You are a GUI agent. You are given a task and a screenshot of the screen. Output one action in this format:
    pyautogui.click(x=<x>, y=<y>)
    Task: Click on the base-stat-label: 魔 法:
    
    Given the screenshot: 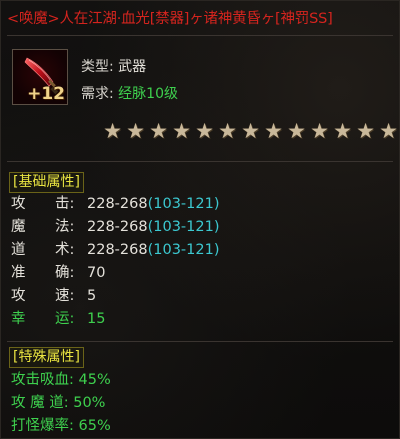 What is the action you would take?
    pyautogui.click(x=49, y=227)
    